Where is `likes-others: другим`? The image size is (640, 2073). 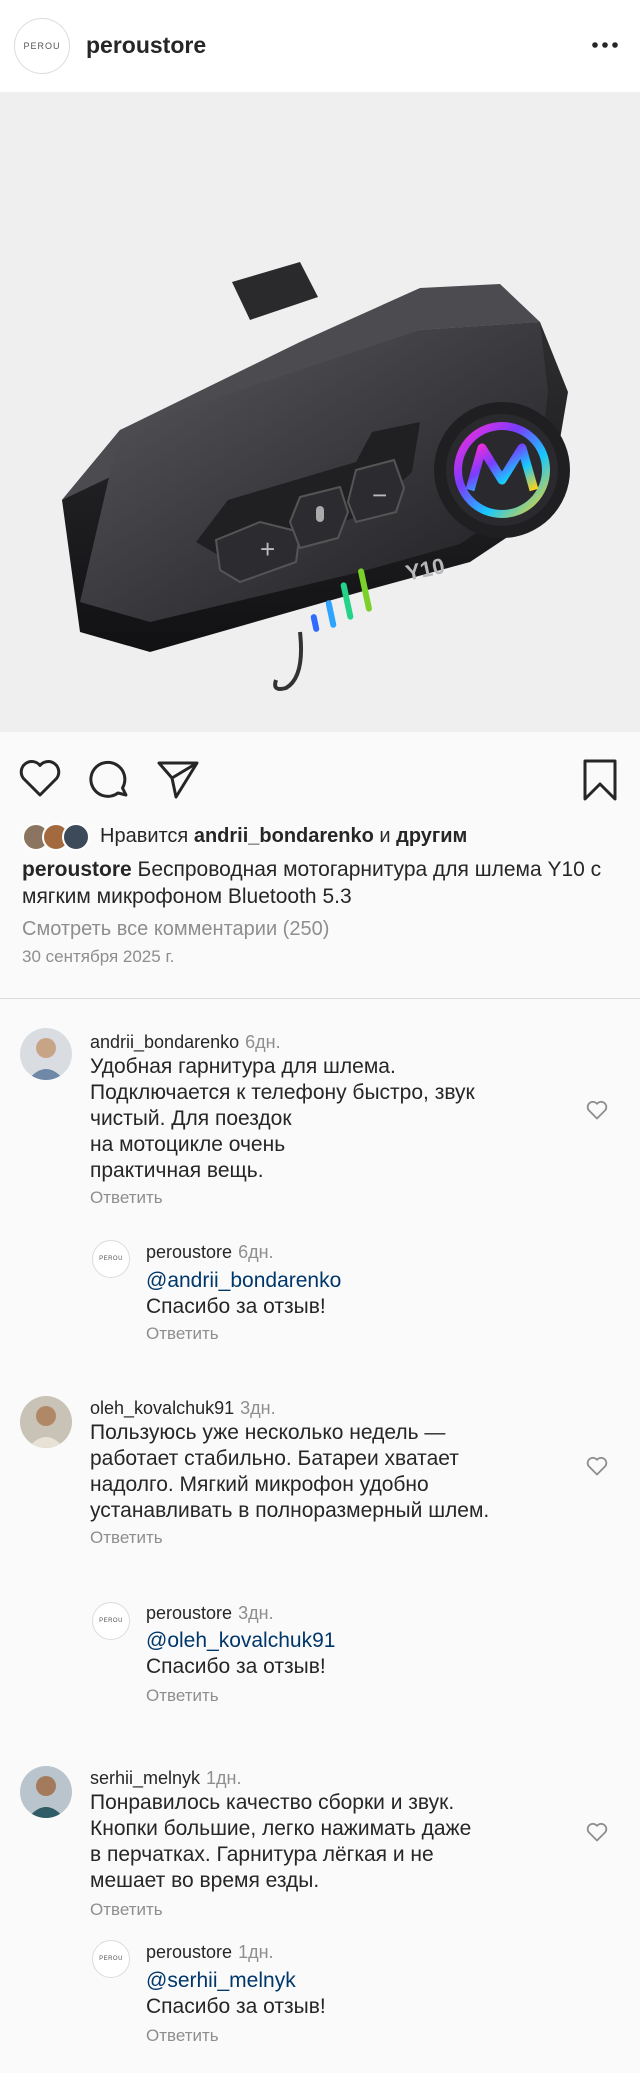 likes-others: другим is located at coordinates (431, 836).